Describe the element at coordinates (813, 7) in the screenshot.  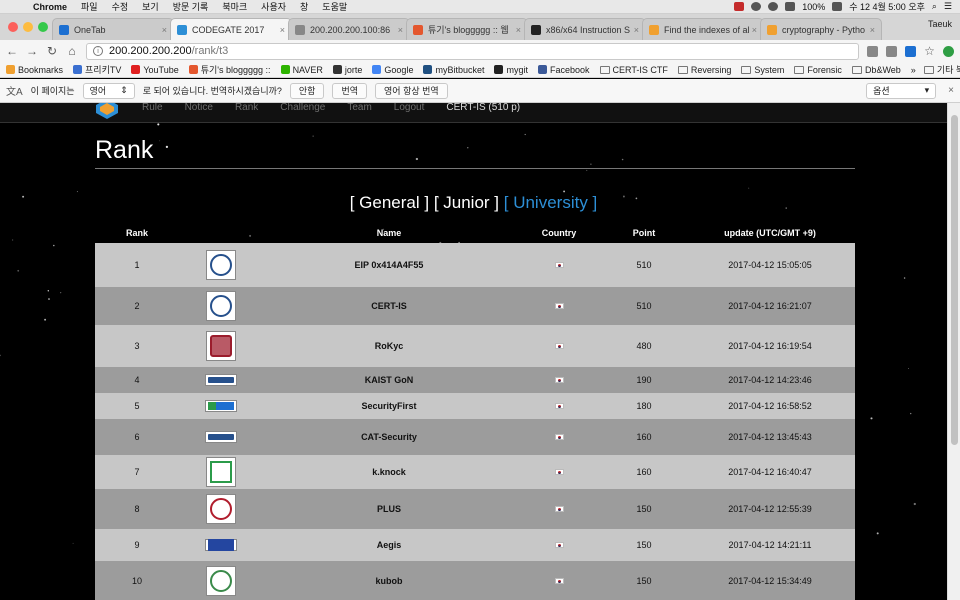
I see `battery-percent: 100%` at that location.